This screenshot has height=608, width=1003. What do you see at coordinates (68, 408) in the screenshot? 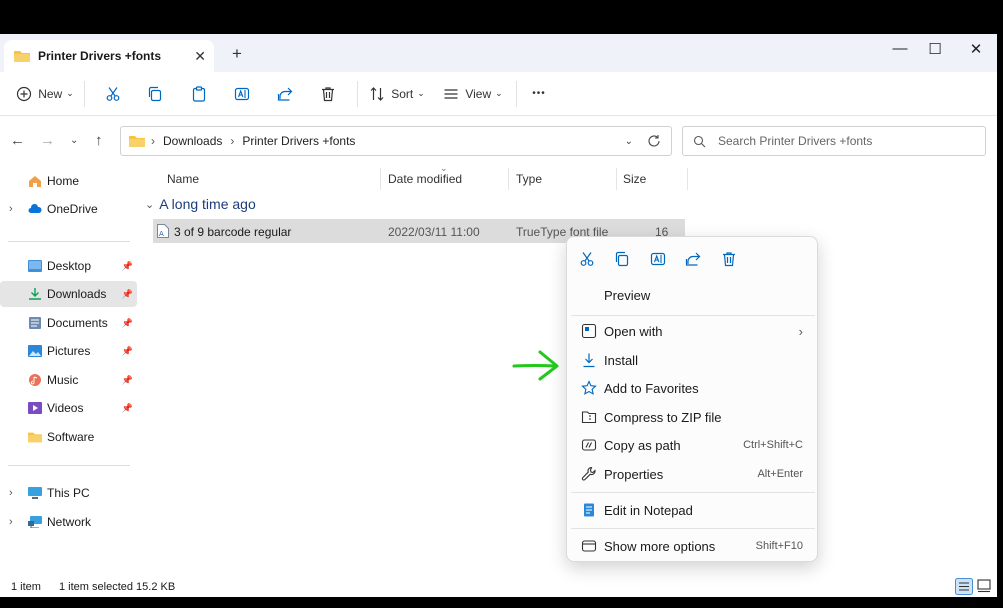
I see `sidebar-item-videos: Videos 📌` at bounding box center [68, 408].